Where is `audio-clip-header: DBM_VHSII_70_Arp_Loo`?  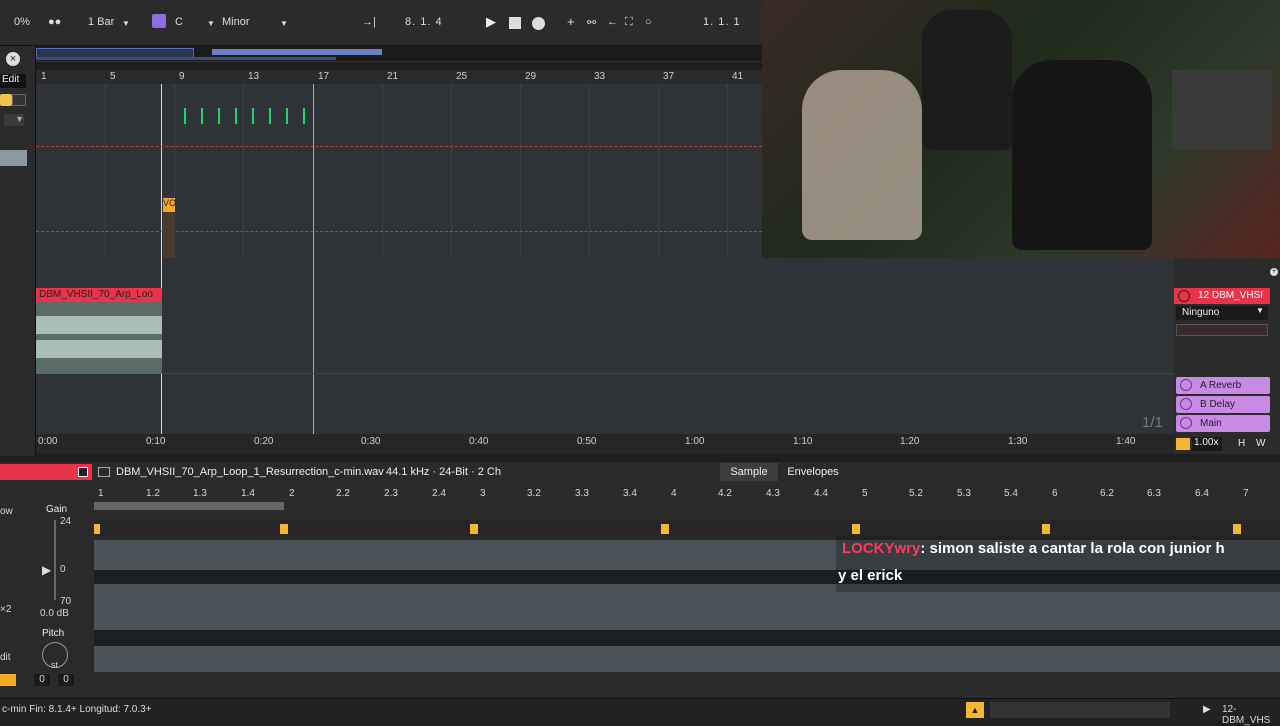
audio-clip-header: DBM_VHSII_70_Arp_Loo is located at coordinates (99, 295).